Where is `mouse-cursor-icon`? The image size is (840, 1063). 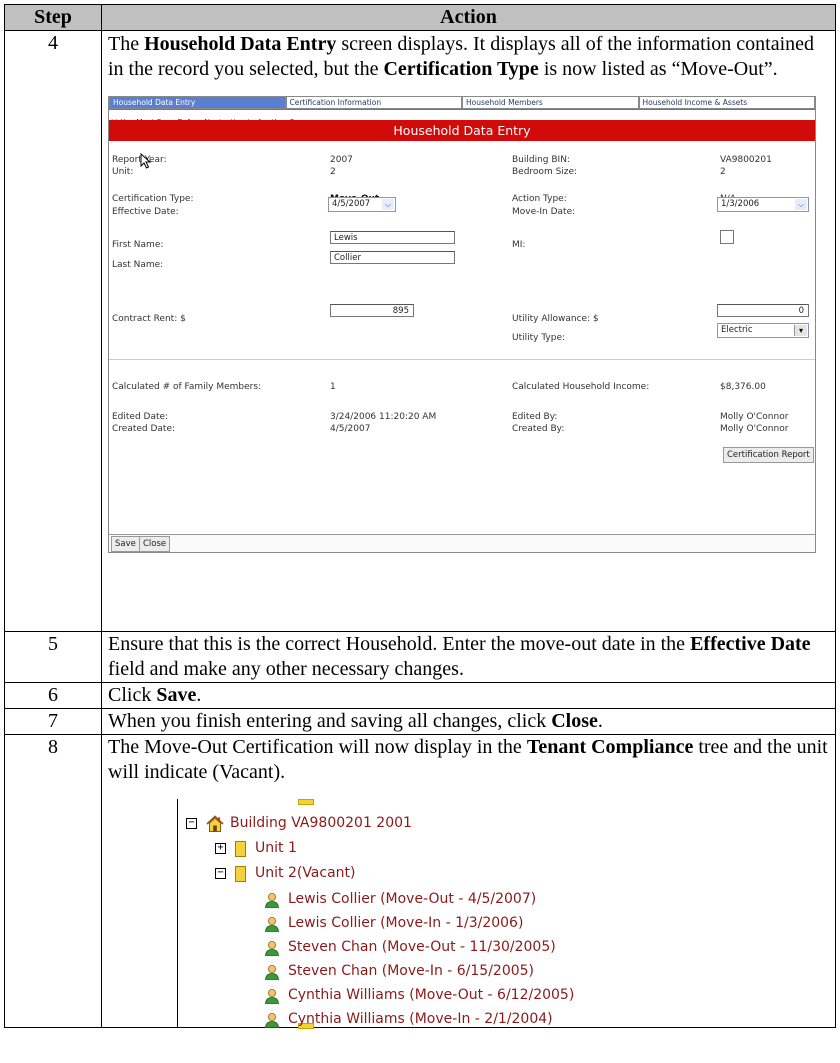
mouse-cursor-icon is located at coordinates (146, 161).